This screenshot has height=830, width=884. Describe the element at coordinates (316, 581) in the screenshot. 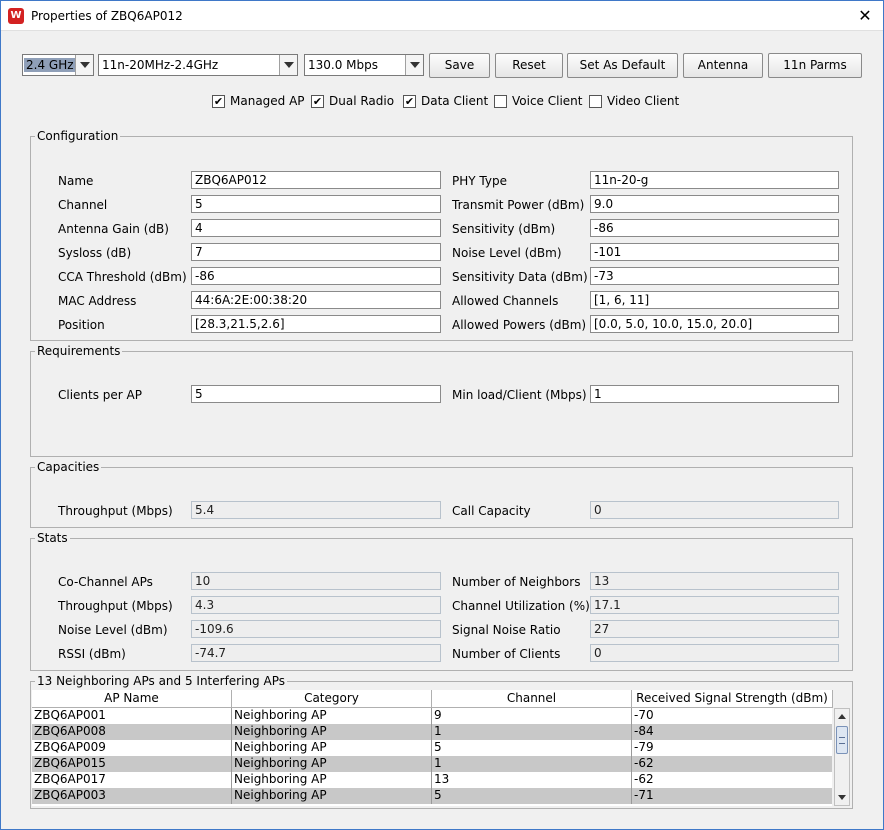

I see `stats-co-channel-aps-value: 10` at that location.